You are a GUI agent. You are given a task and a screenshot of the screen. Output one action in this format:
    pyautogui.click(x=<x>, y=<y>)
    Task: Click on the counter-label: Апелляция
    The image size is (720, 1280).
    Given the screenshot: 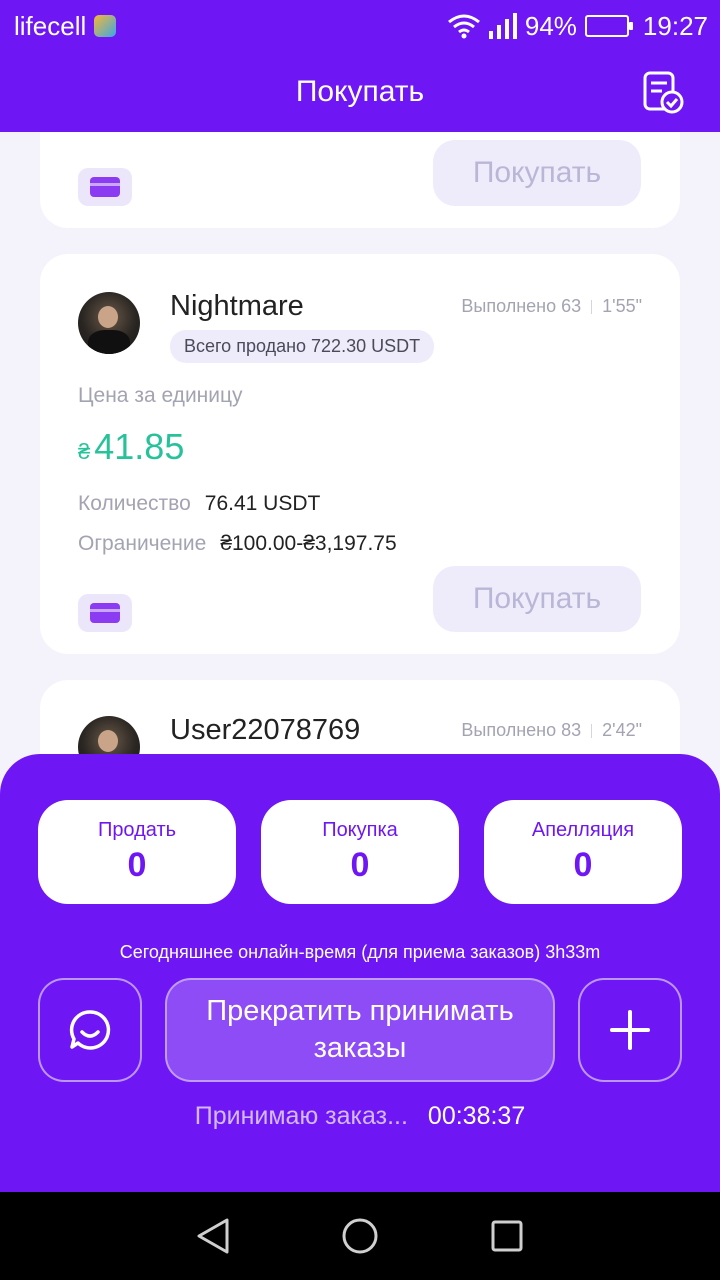 What is the action you would take?
    pyautogui.click(x=583, y=830)
    